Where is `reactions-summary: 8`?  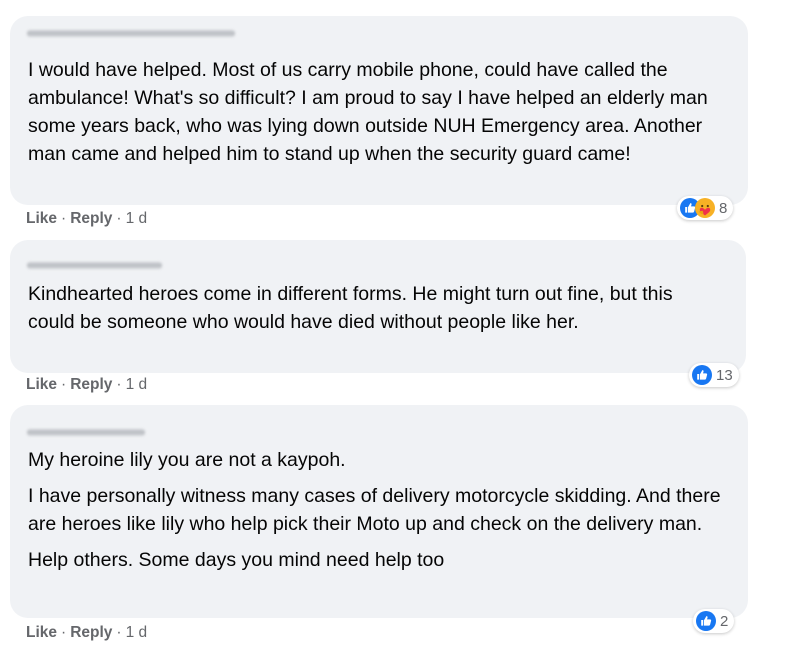 reactions-summary: 8 is located at coordinates (705, 208).